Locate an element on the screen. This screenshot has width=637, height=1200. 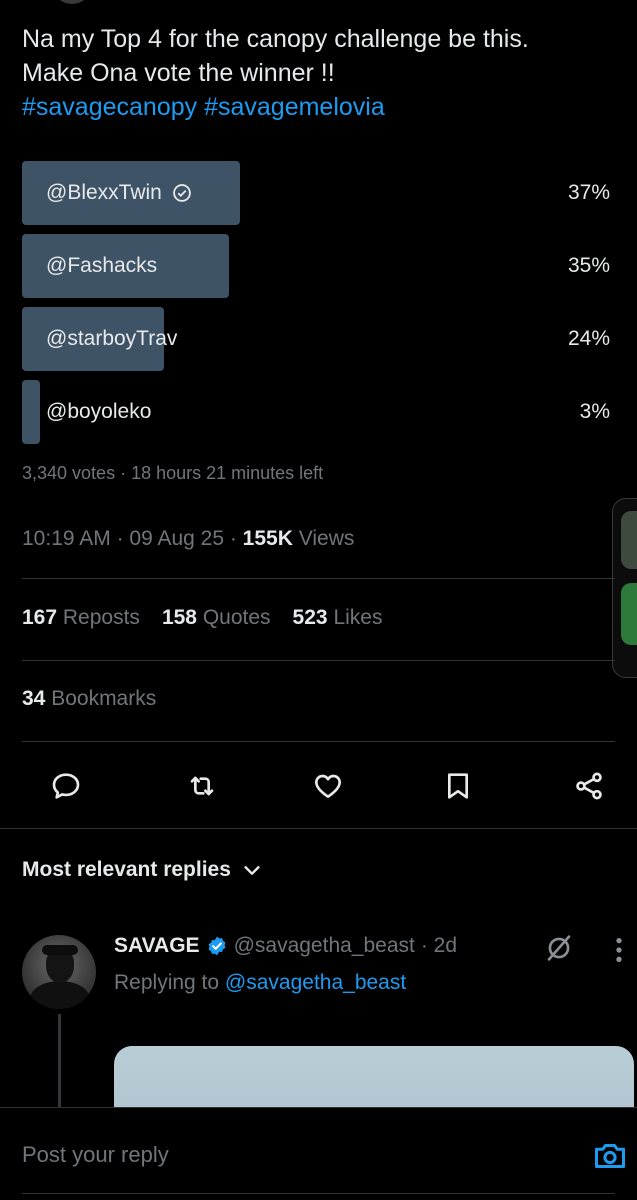
like-button is located at coordinates (328, 786).